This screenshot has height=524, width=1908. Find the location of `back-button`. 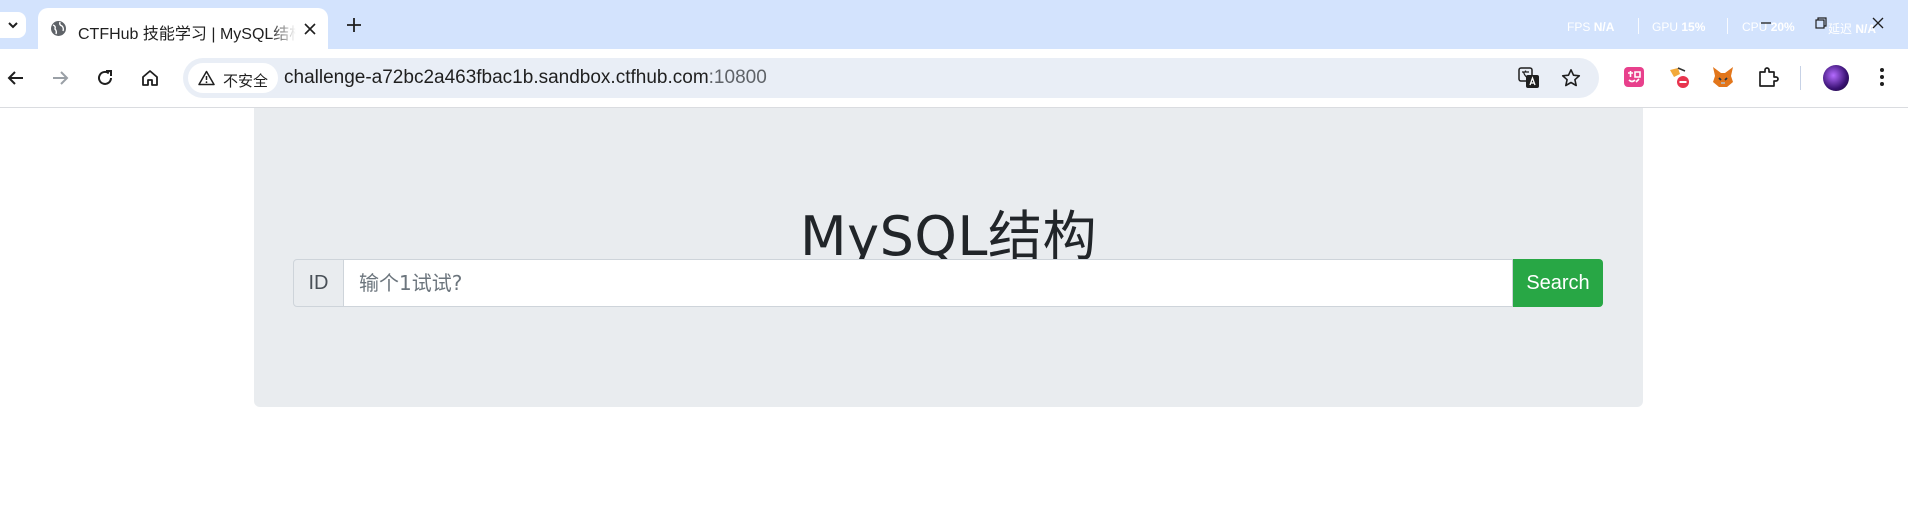

back-button is located at coordinates (16, 78).